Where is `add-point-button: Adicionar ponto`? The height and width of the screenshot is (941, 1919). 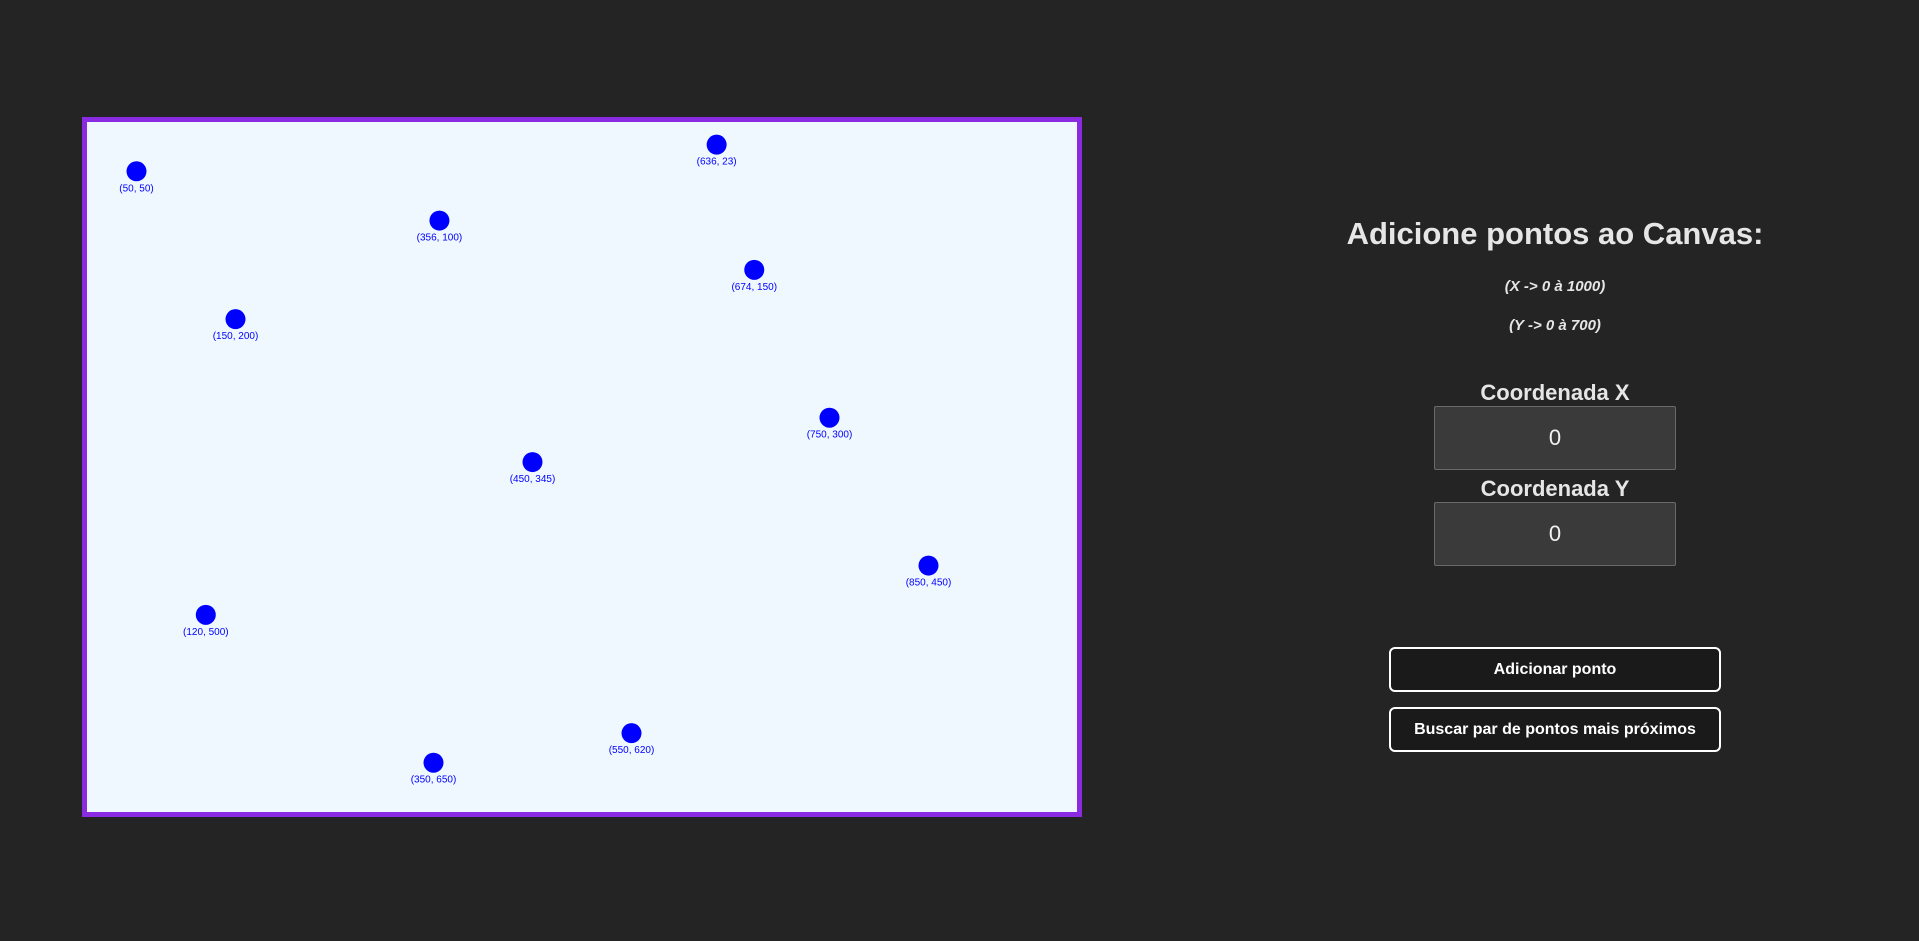
add-point-button: Adicionar ponto is located at coordinates (1555, 669).